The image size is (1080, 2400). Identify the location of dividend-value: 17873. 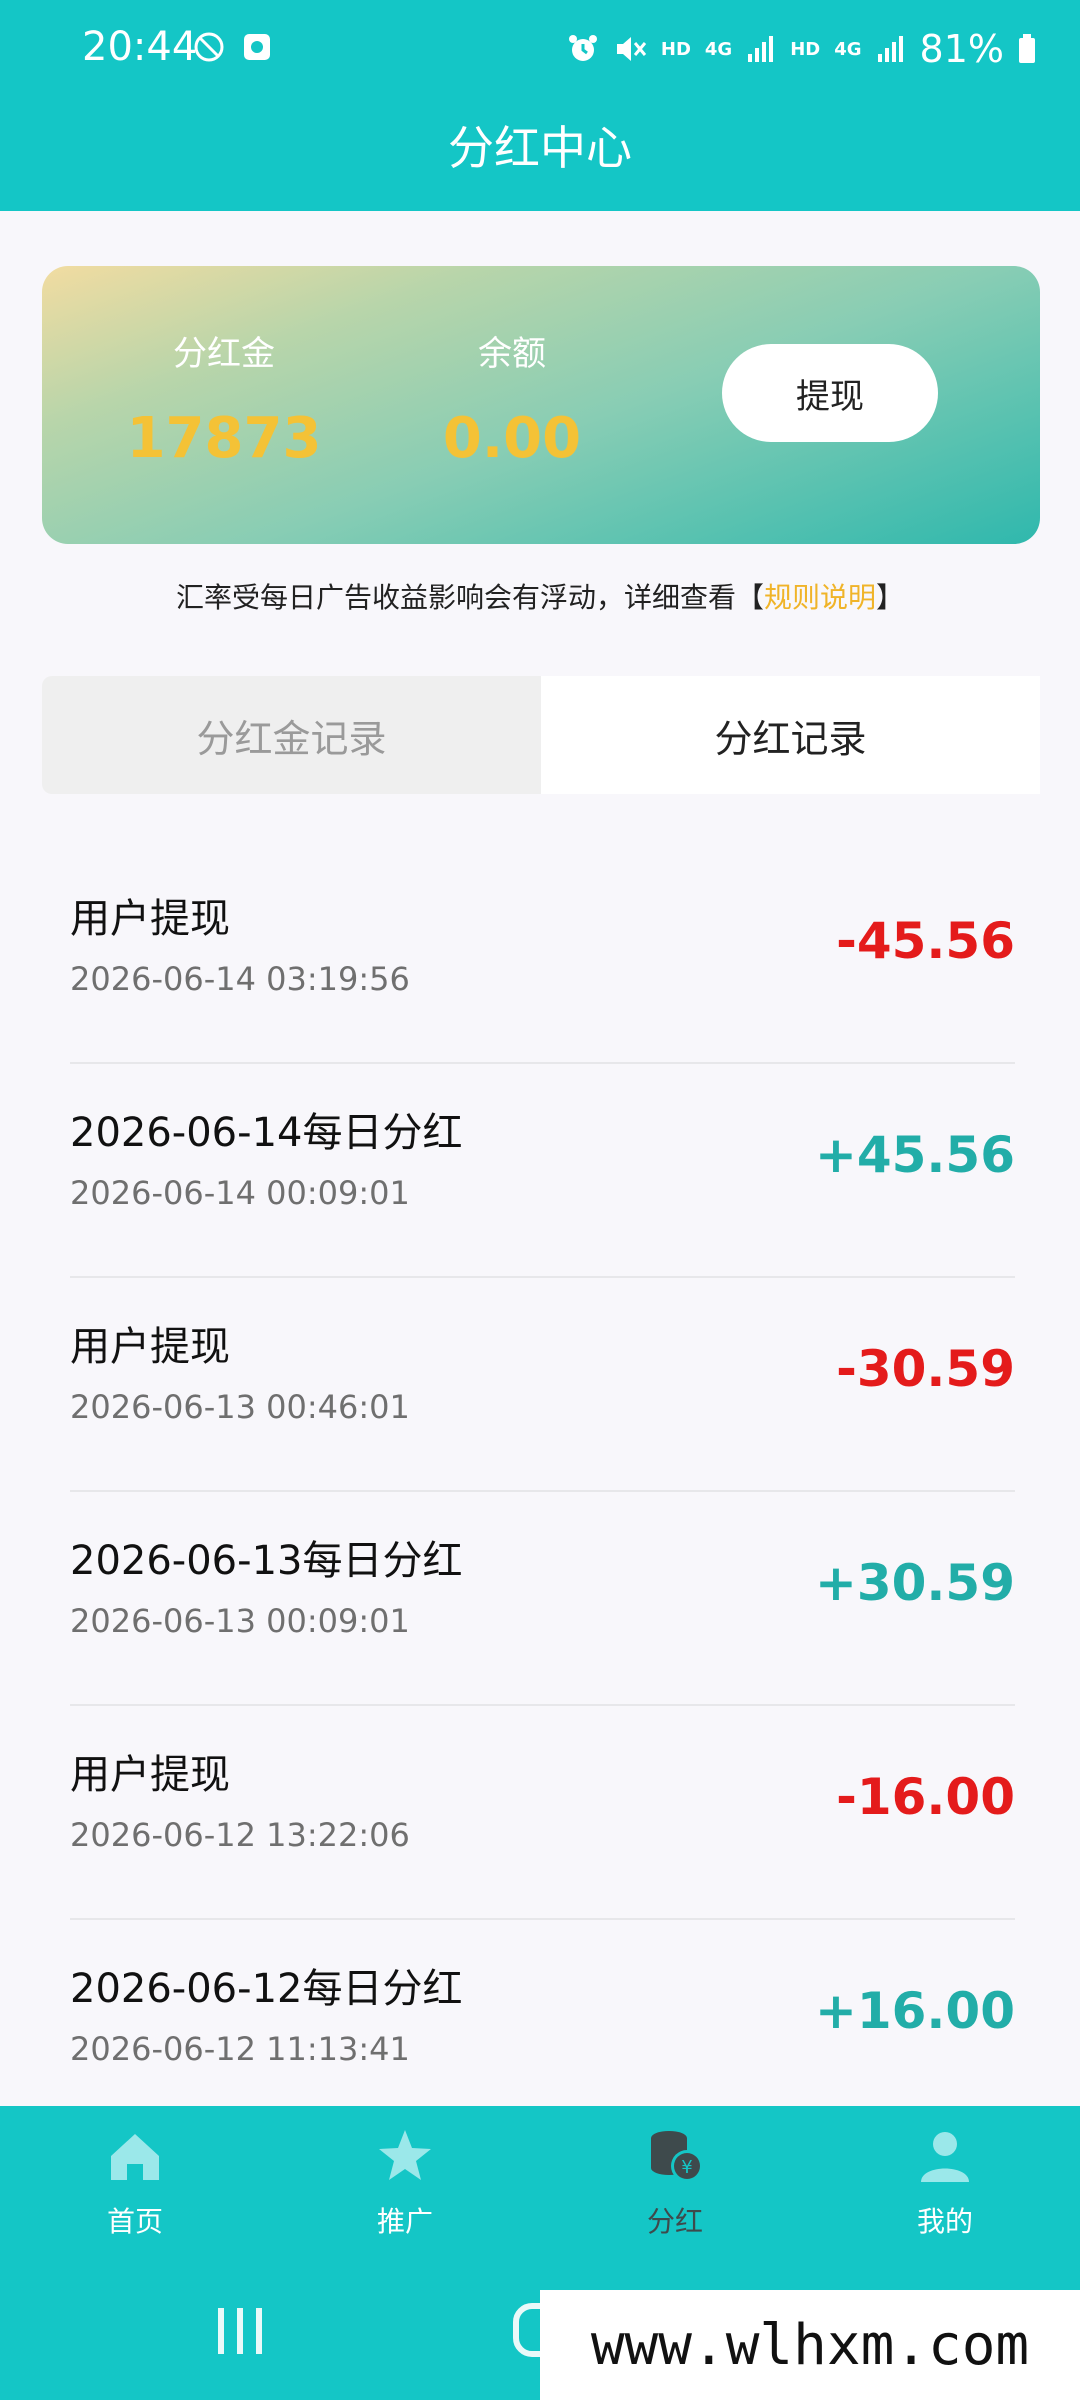
(224, 438).